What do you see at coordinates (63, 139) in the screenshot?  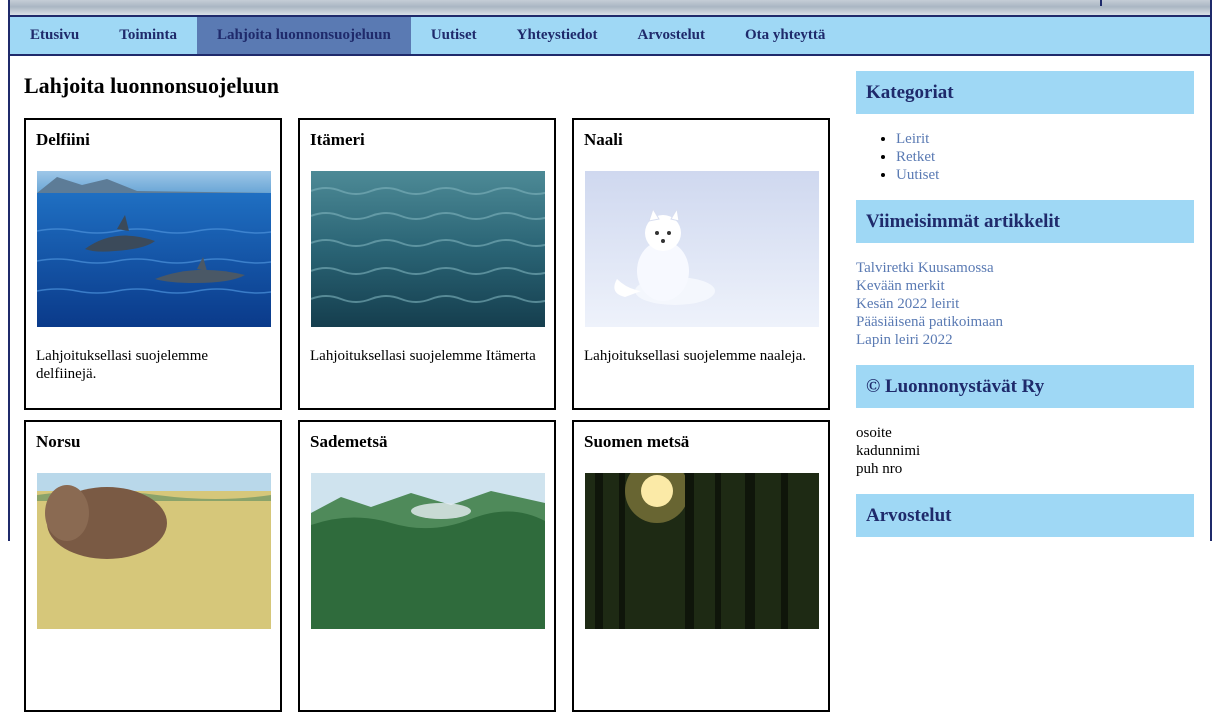 I see `card-title: Delfiini` at bounding box center [63, 139].